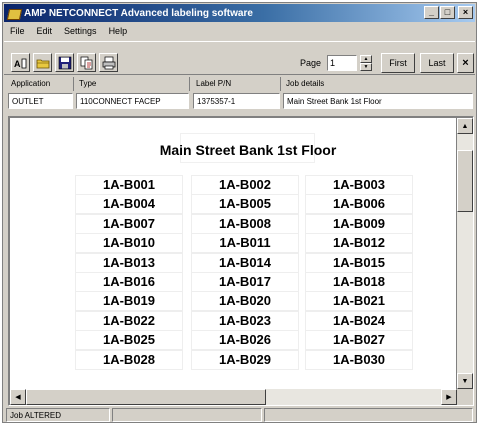 The width and height of the screenshot is (479, 425). What do you see at coordinates (129, 320) in the screenshot?
I see `label-cell: 1A-B022` at bounding box center [129, 320].